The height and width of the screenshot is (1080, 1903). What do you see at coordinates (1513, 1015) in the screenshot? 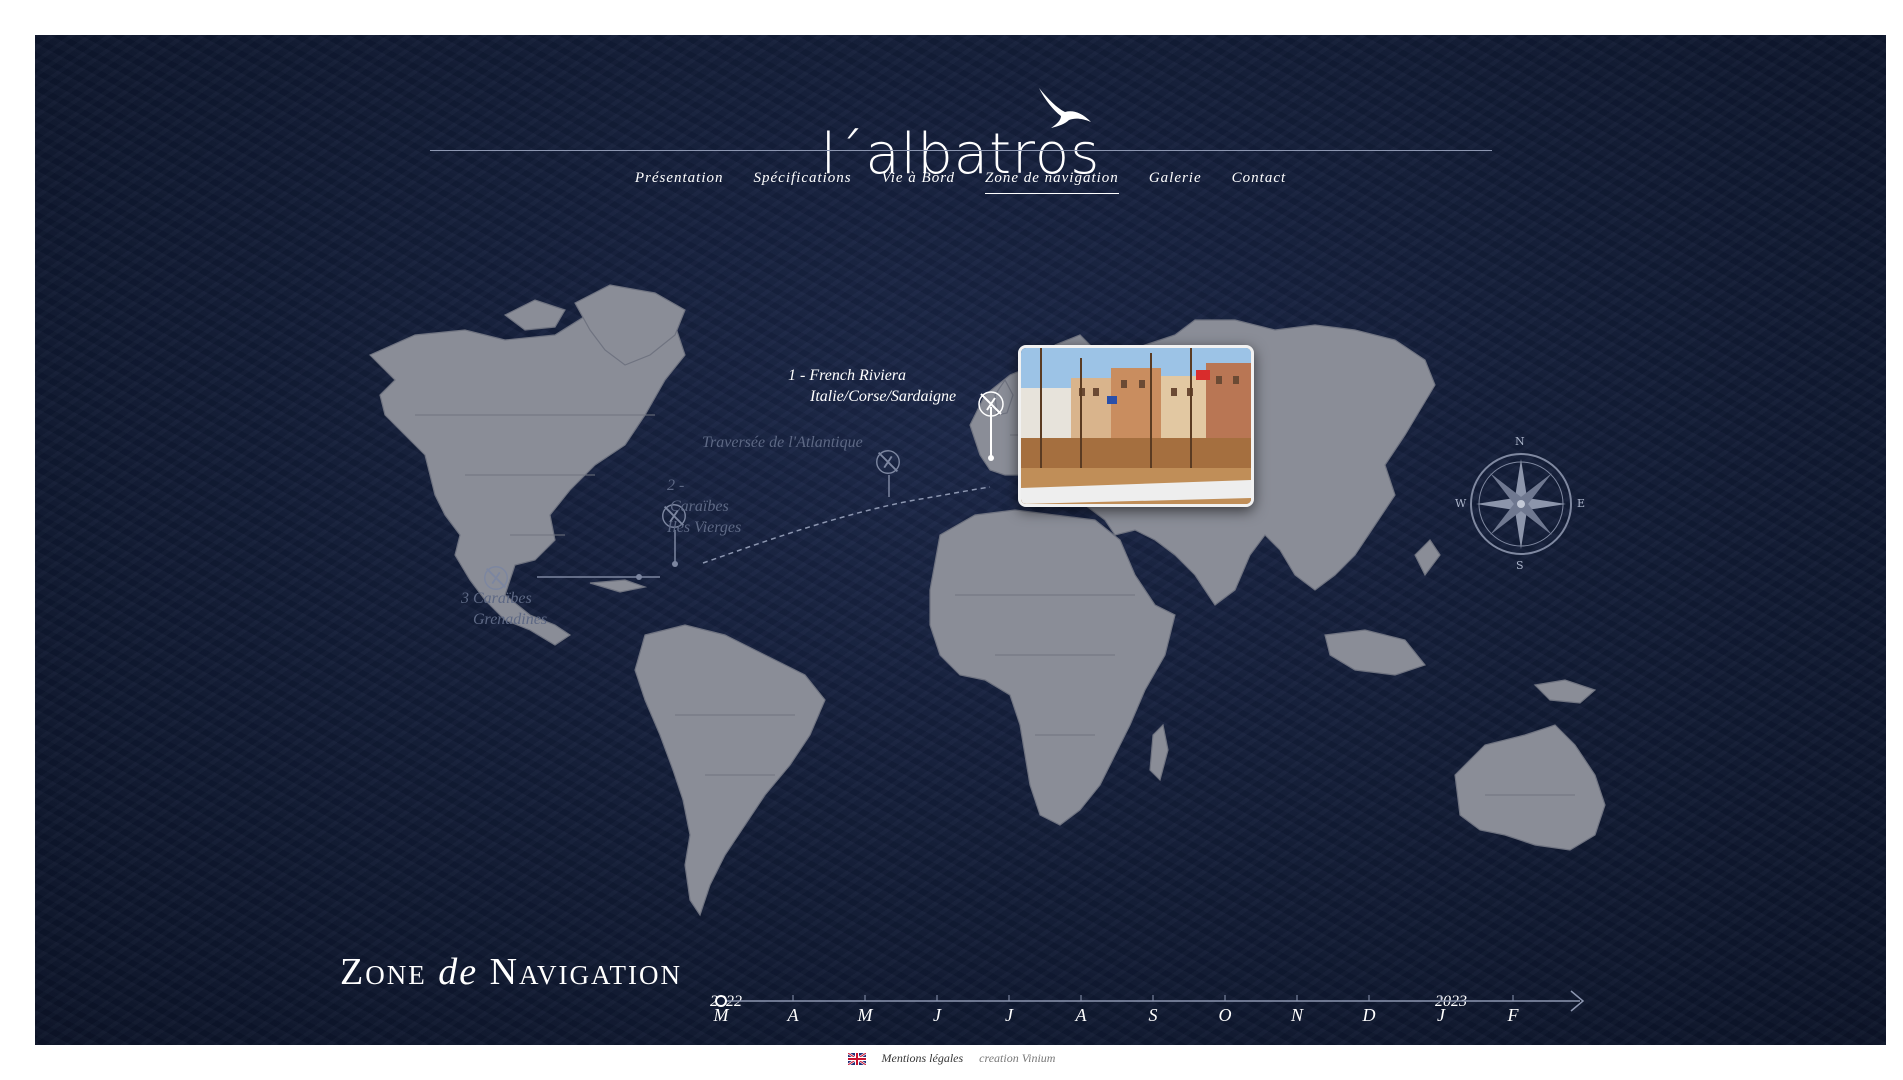
I see `timeline-month-12: F` at bounding box center [1513, 1015].